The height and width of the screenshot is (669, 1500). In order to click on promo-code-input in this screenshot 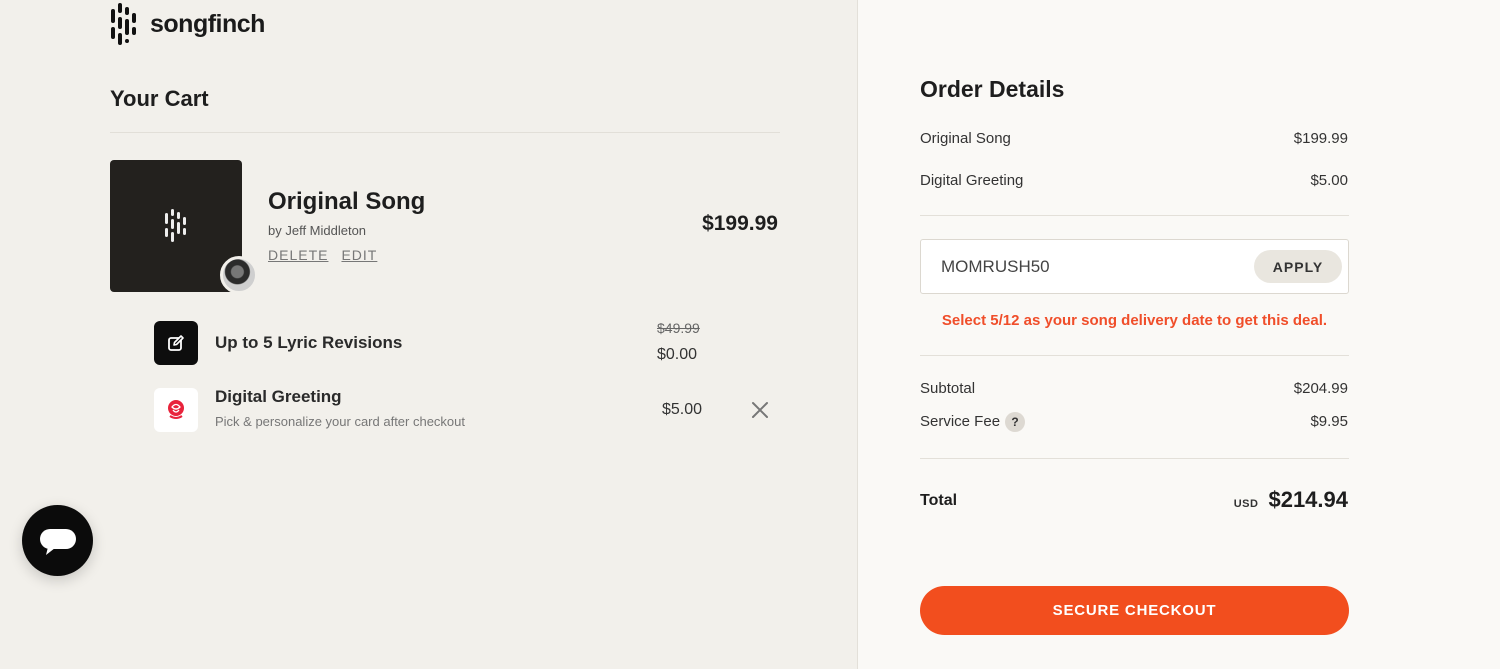, I will do `click(1091, 267)`.